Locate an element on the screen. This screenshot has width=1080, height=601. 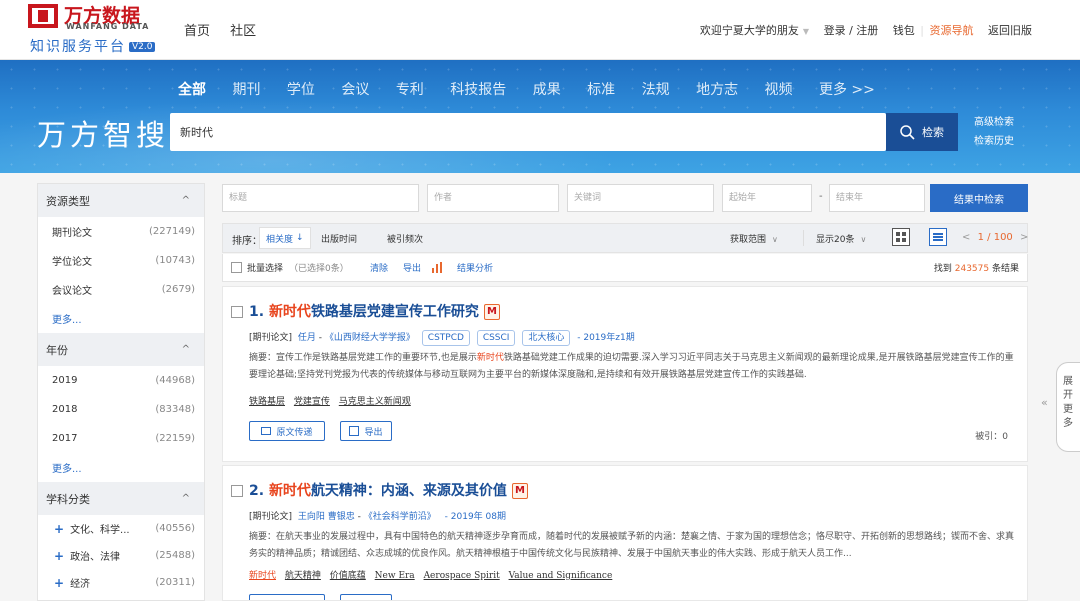
tab-standards: 标准 is located at coordinates (601, 90).